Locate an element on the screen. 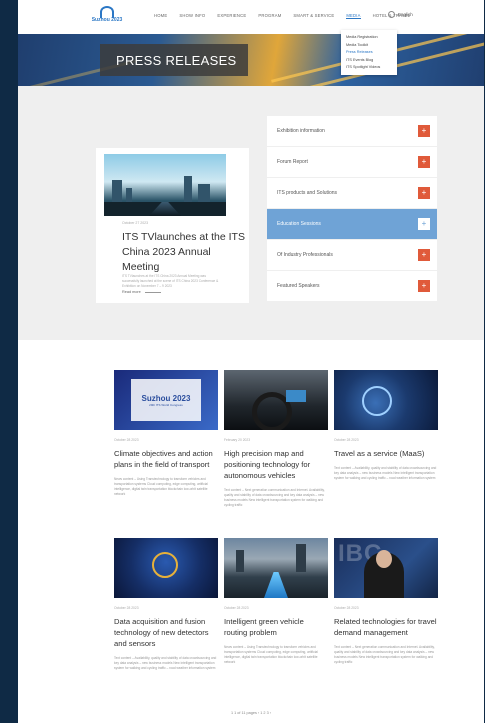  category-label: Education Sessions is located at coordinates (299, 224).